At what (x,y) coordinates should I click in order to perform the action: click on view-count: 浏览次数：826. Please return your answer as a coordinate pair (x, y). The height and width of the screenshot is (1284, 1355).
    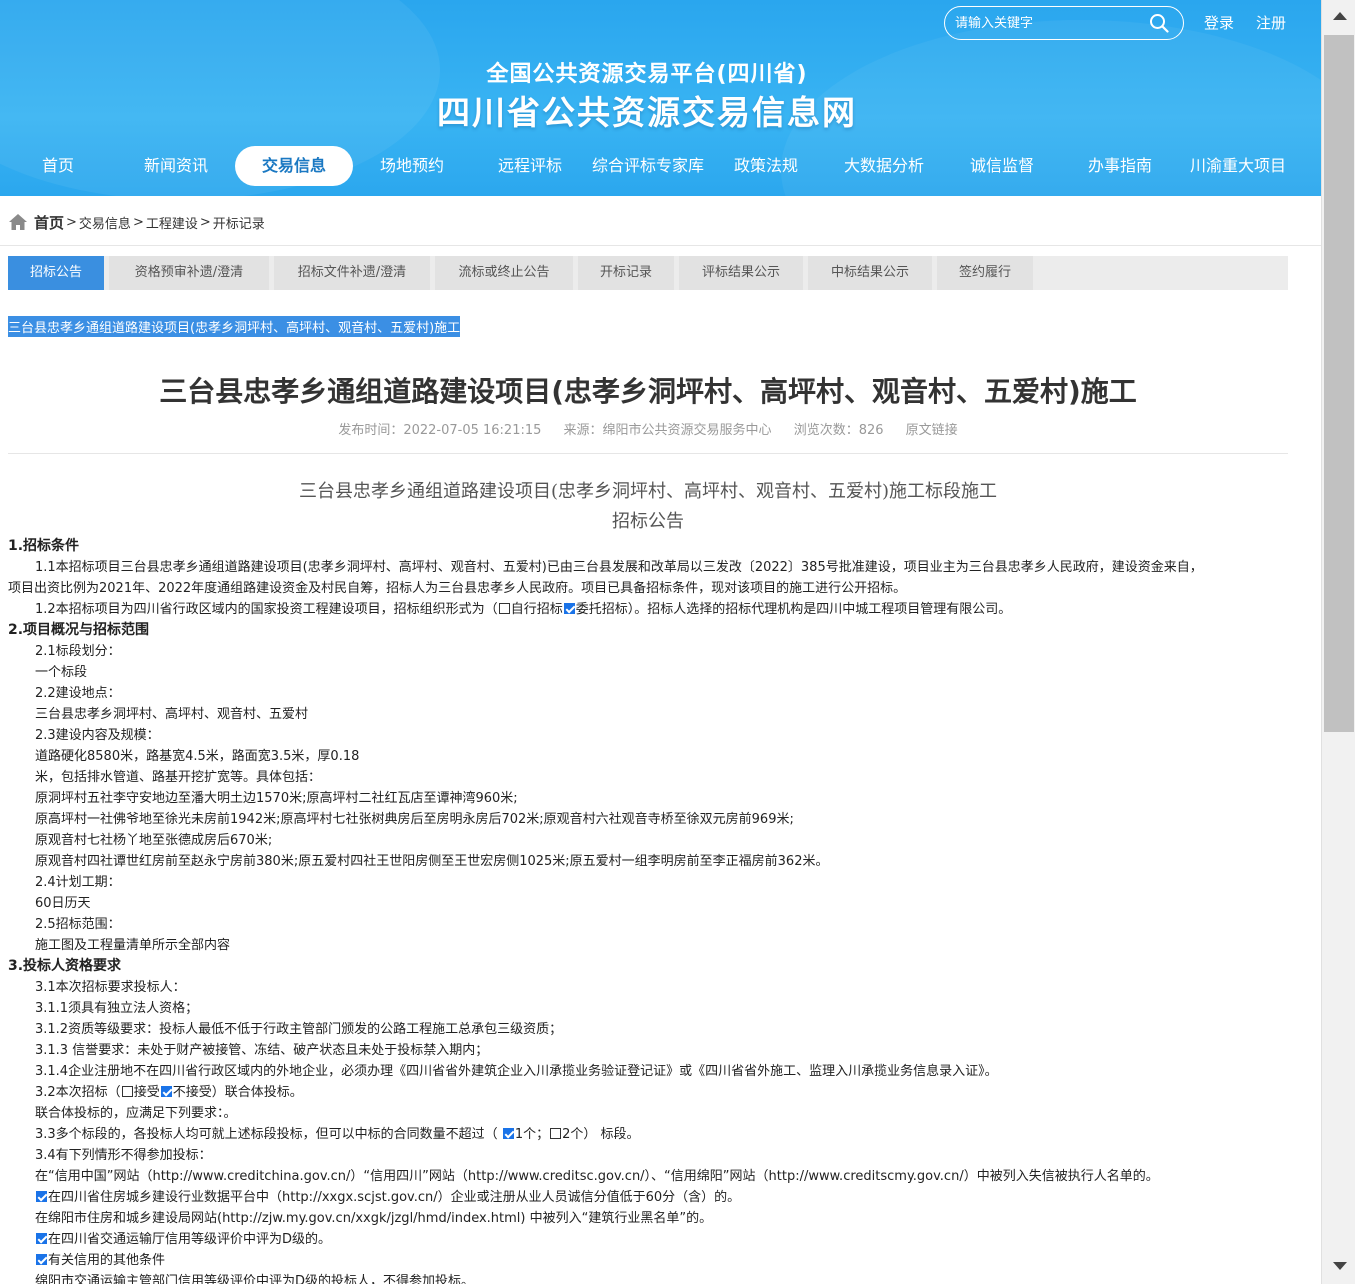
    Looking at the image, I should click on (838, 430).